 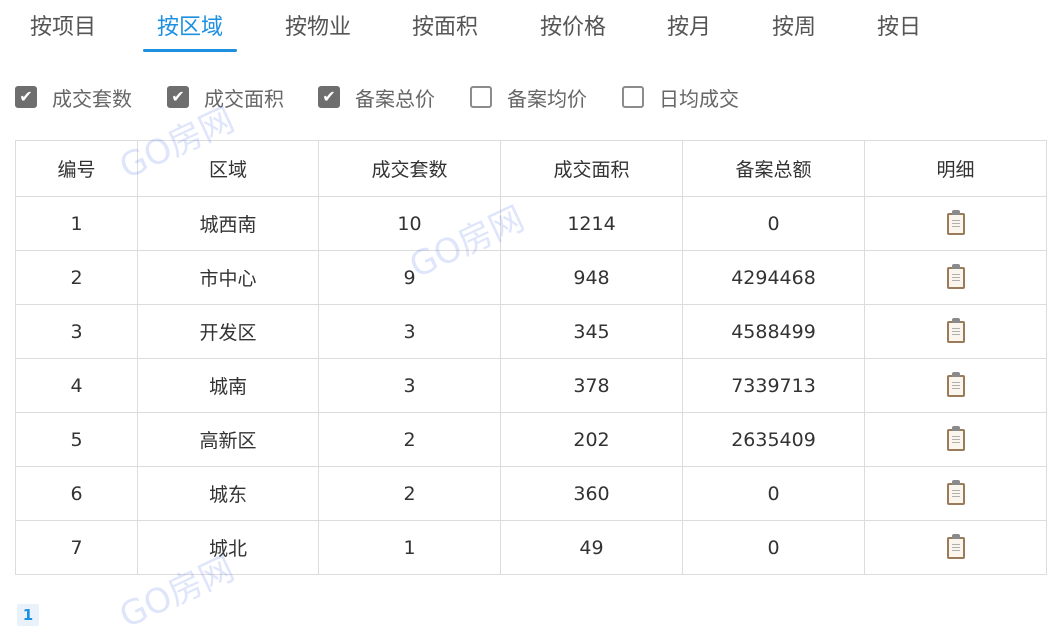 I want to click on table-row: 7 城北 1 49 0, so click(x=531, y=547).